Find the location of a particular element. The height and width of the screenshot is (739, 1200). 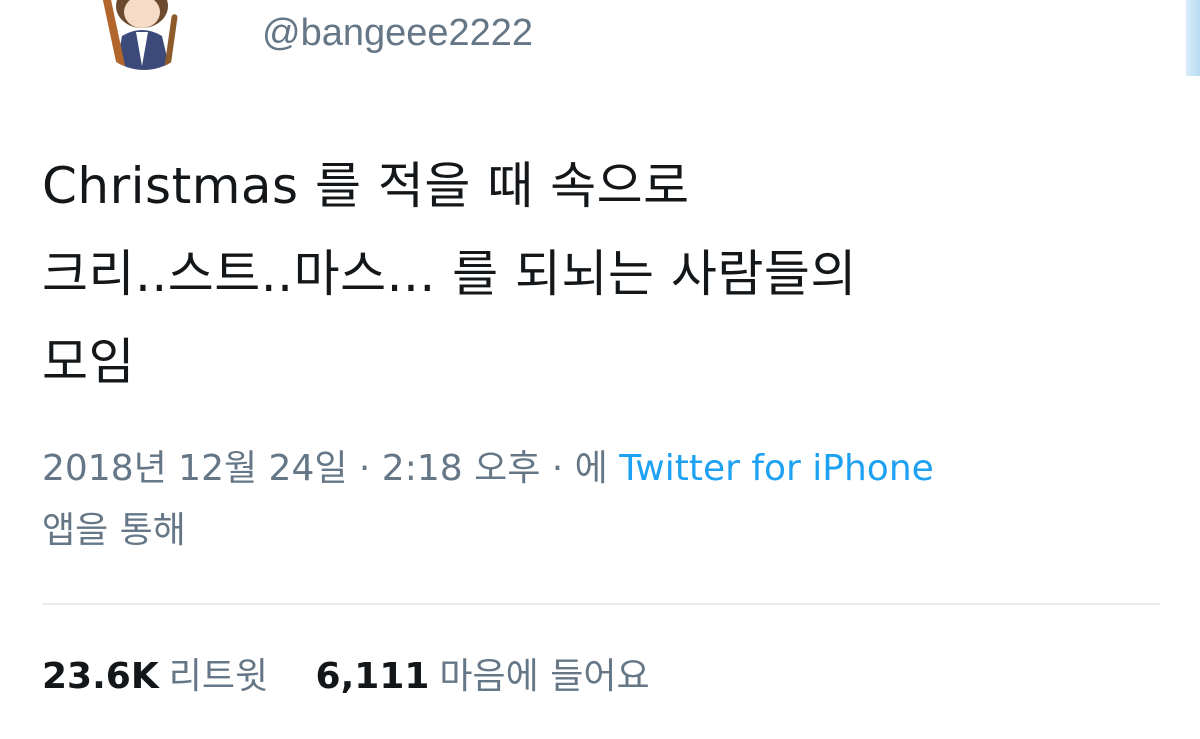

source-suffix: 앱을 통해 is located at coordinates (114, 530).